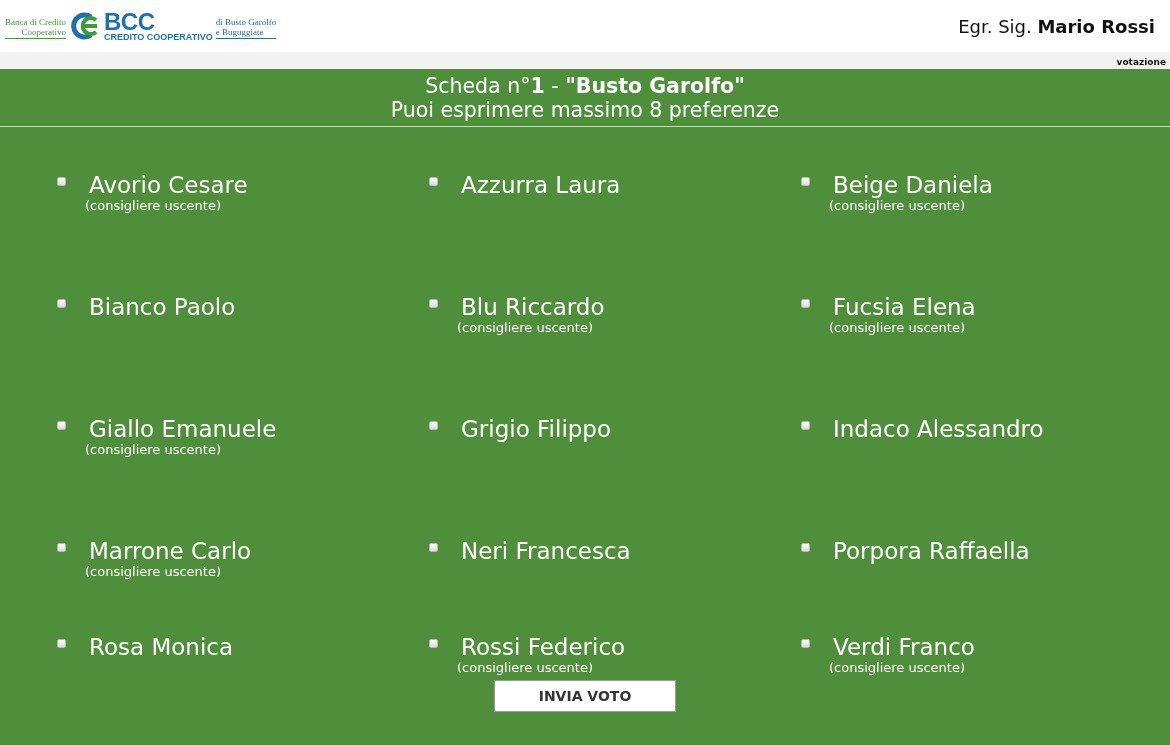  What do you see at coordinates (158, 36) in the screenshot?
I see `logo-tagline: CREDITO COOPERATIVO` at bounding box center [158, 36].